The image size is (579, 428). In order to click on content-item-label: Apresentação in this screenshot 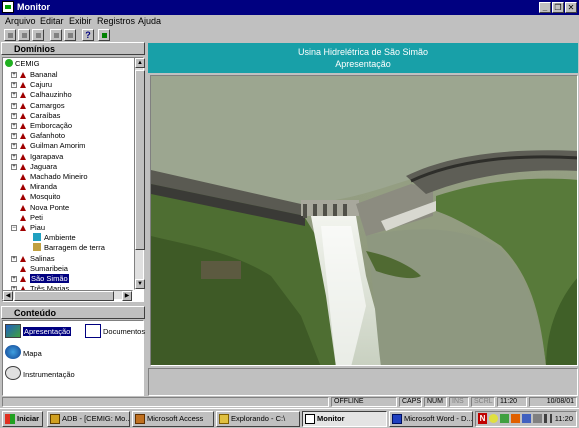, I will do `click(47, 331)`.